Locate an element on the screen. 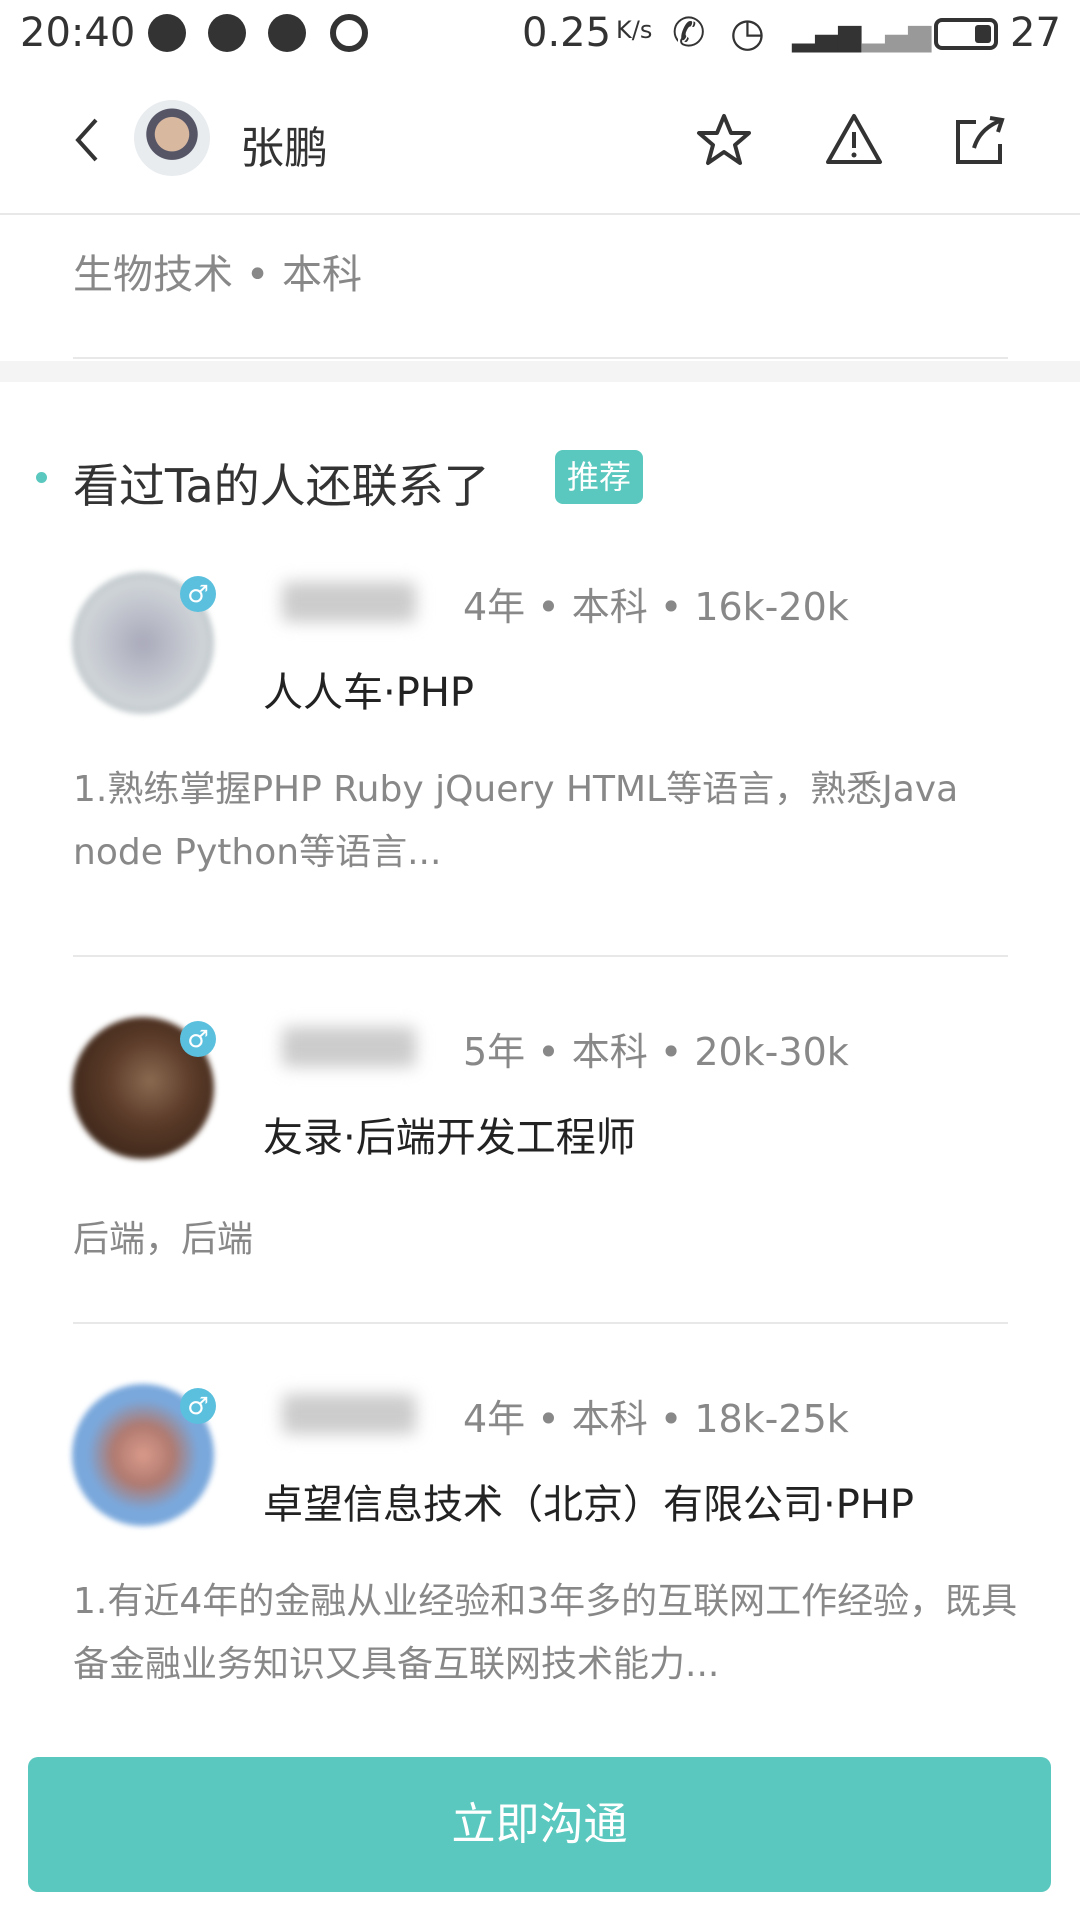 The height and width of the screenshot is (1920, 1080). battery-icon is located at coordinates (966, 34).